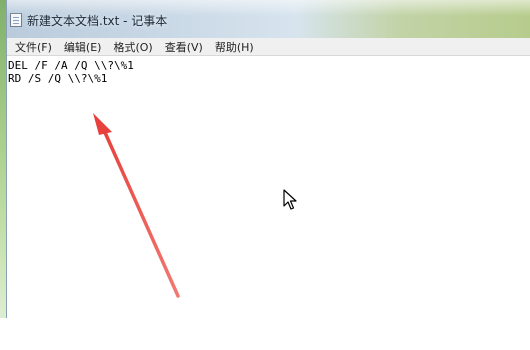 The width and height of the screenshot is (530, 350). Describe the element at coordinates (83, 47) in the screenshot. I see `menu-edit: 编辑(E)` at that location.